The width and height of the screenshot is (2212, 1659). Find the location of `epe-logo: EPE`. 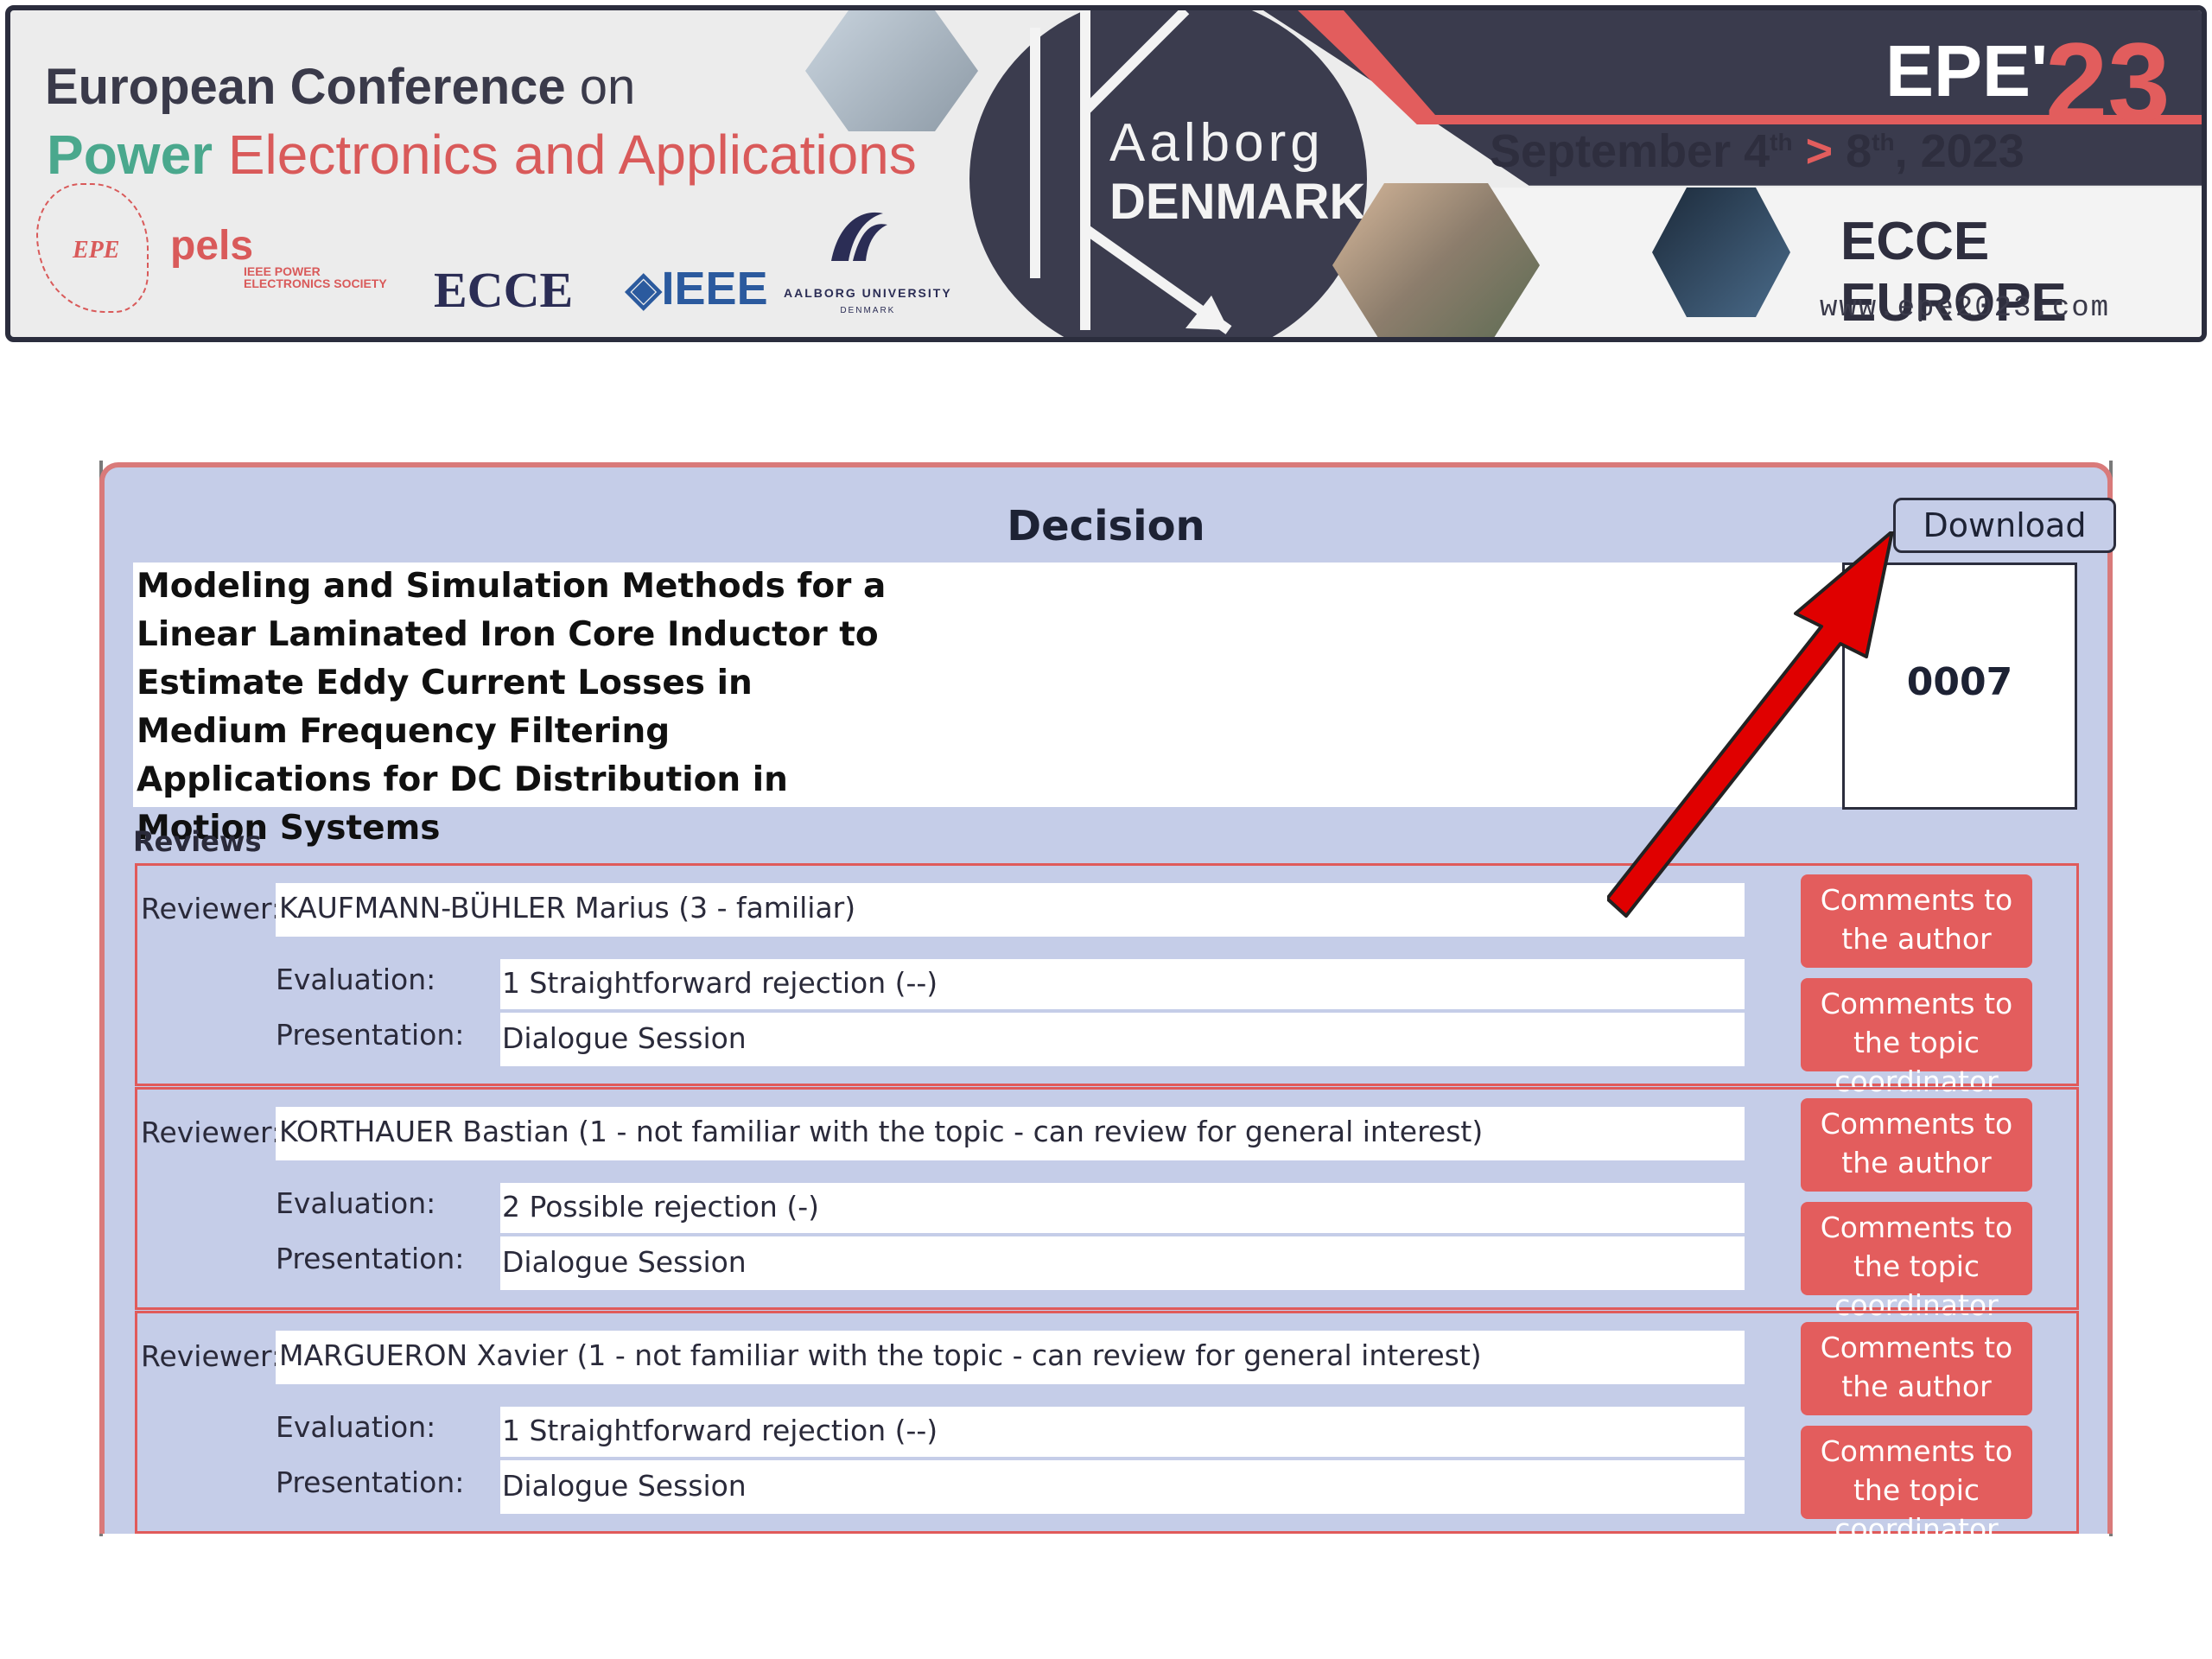

epe-logo: EPE is located at coordinates (92, 248).